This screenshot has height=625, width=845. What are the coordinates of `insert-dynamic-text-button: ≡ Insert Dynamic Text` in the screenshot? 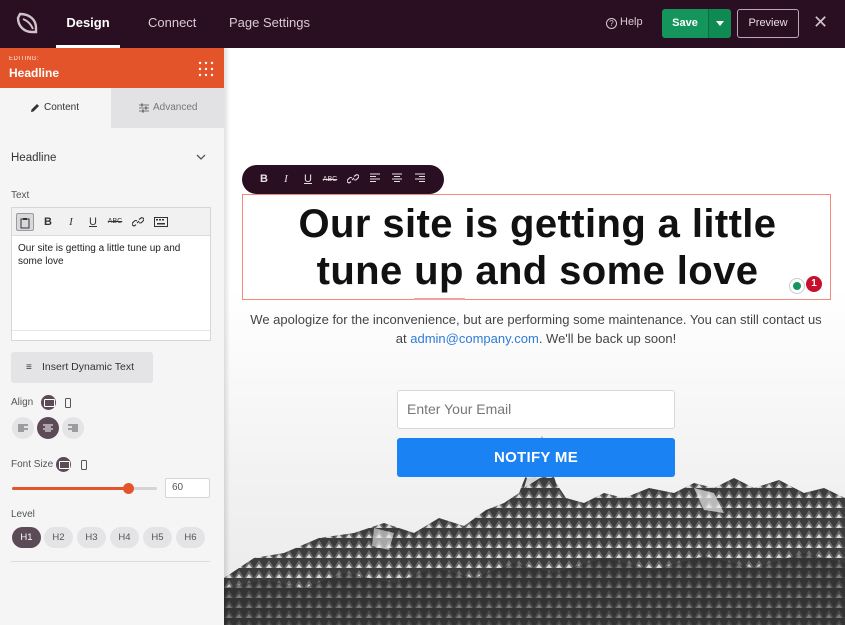 It's located at (82, 367).